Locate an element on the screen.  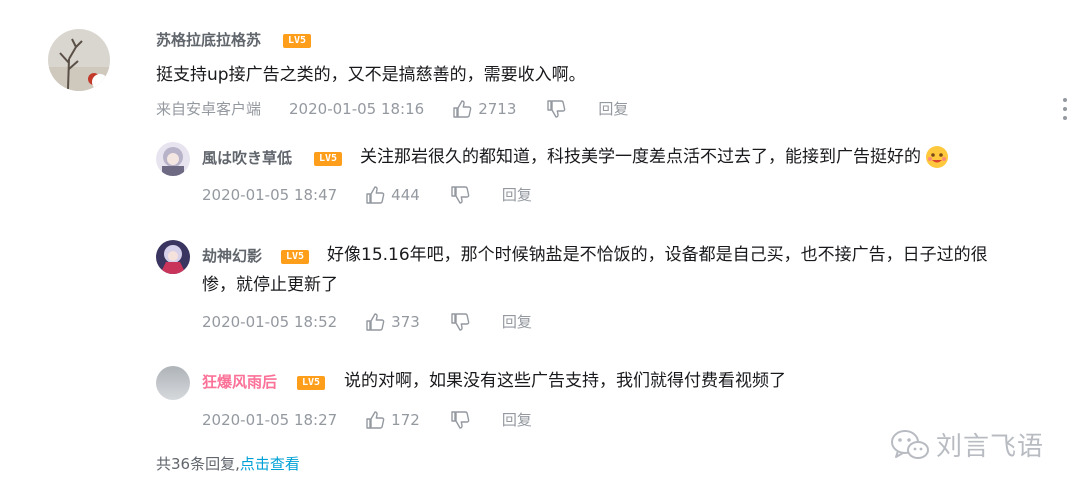
like-count: 2713 is located at coordinates (497, 109).